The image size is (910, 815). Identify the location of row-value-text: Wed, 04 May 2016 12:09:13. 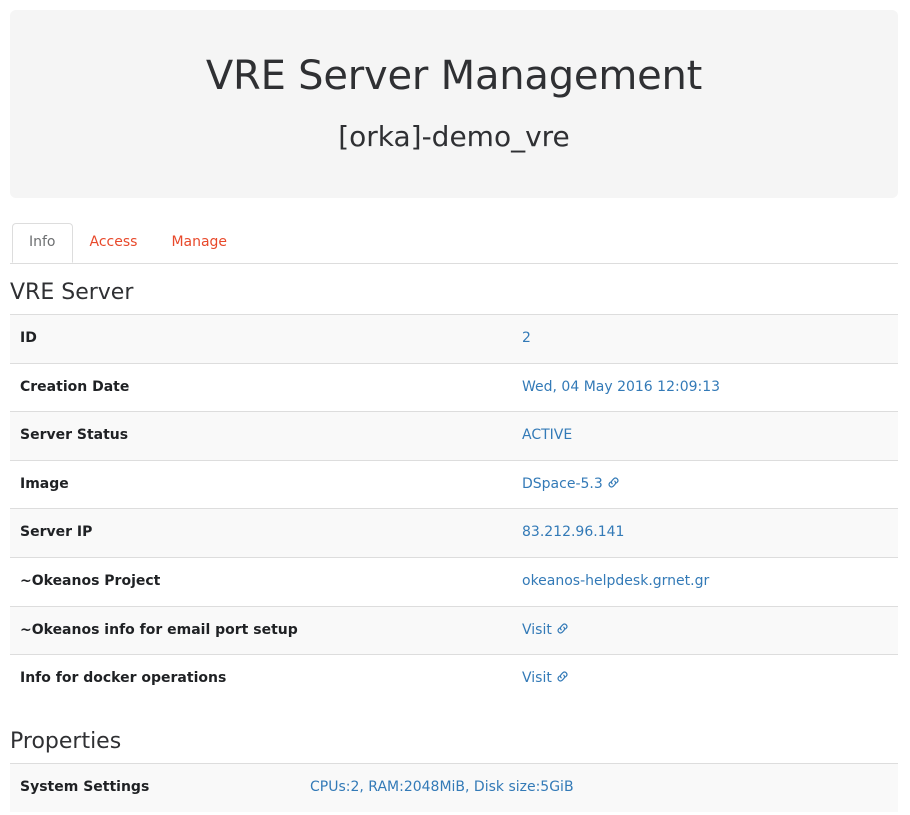
(621, 386).